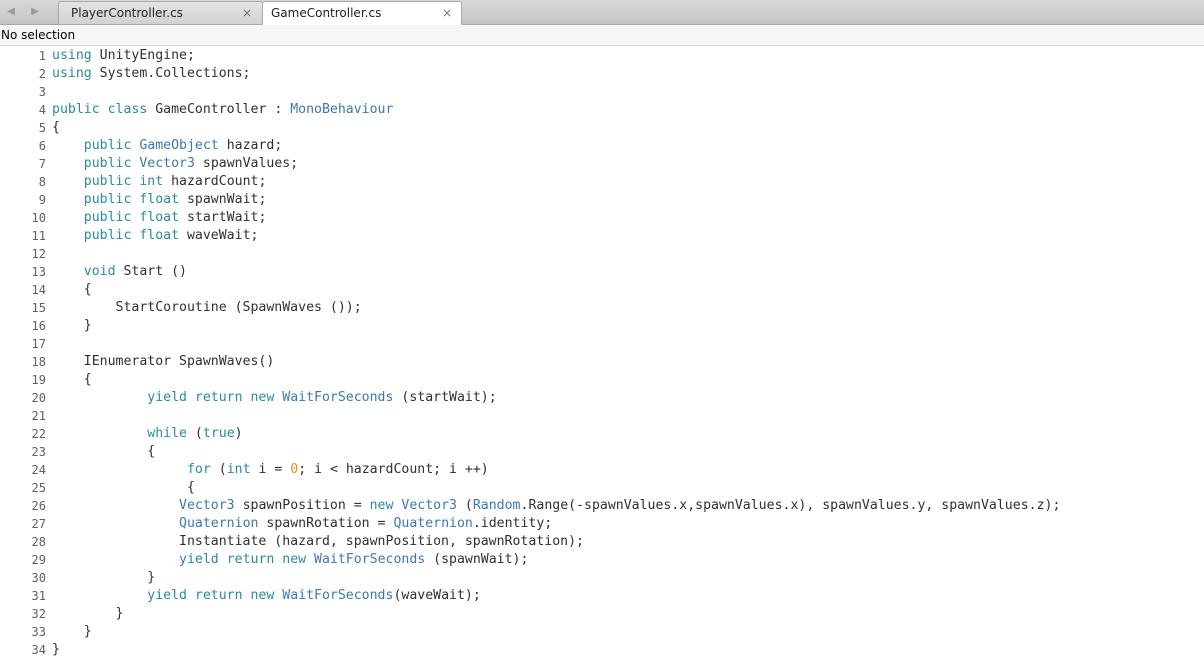 The image size is (1204, 659). Describe the element at coordinates (38, 398) in the screenshot. I see `line-number: 20` at that location.